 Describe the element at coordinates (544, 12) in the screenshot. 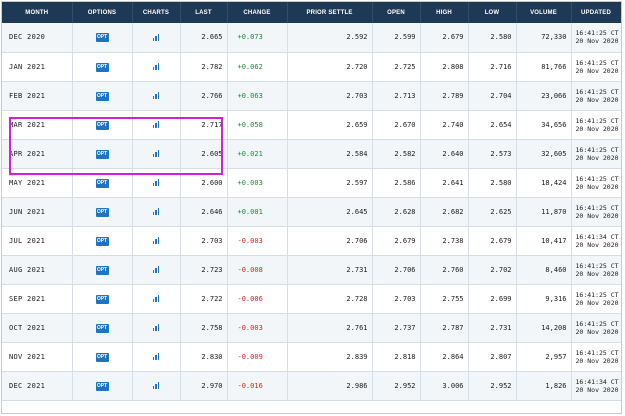

I see `header-volume: VOLUME` at that location.